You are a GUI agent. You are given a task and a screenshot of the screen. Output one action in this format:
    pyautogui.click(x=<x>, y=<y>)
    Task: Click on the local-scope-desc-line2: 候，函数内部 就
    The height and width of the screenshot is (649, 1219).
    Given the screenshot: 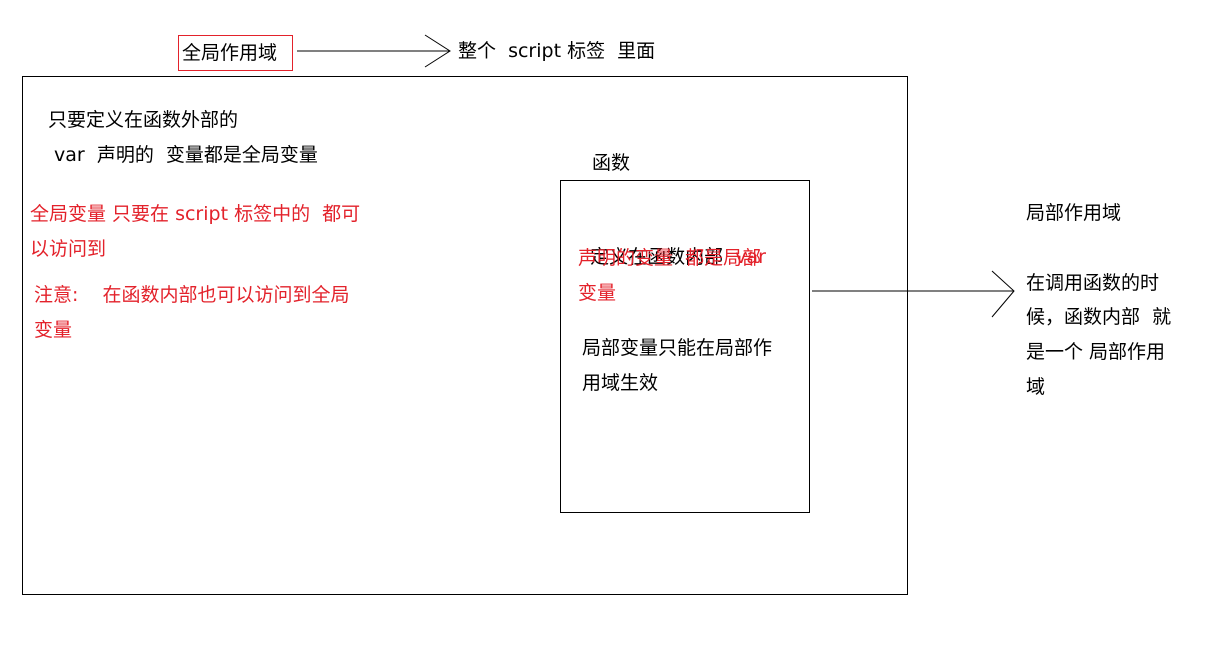 What is the action you would take?
    pyautogui.click(x=1099, y=317)
    